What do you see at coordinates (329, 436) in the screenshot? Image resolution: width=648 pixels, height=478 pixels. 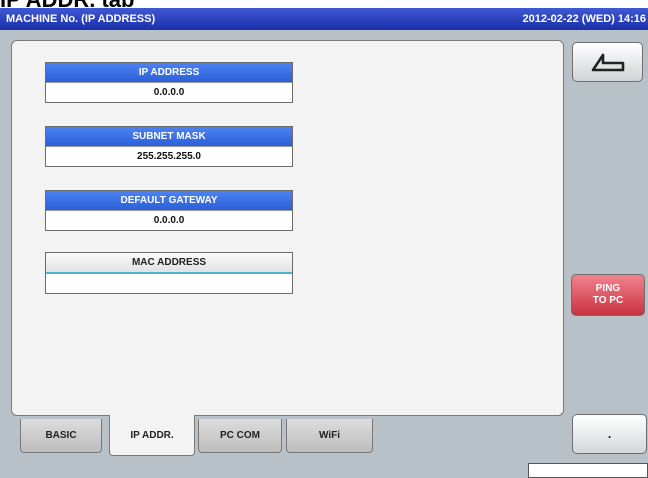 I see `tab-wifi: WiFi` at bounding box center [329, 436].